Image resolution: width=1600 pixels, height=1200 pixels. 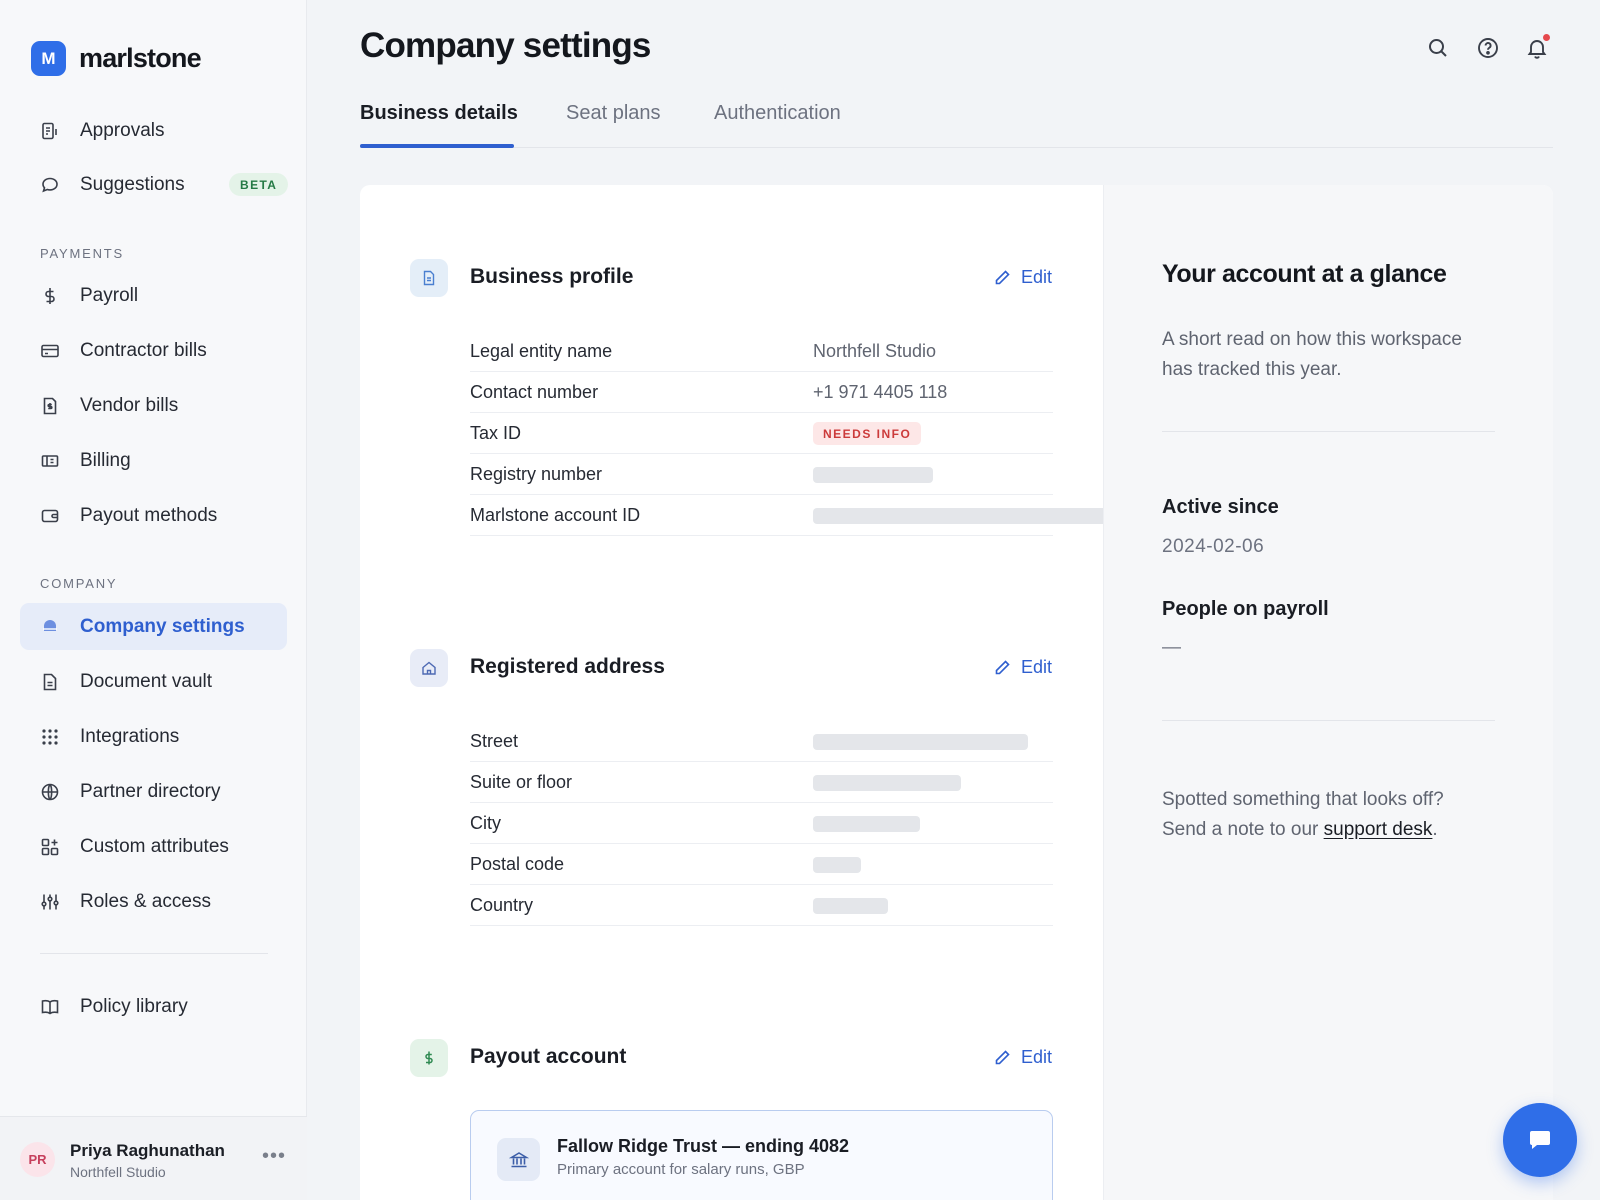 I want to click on field-label: Tax ID, so click(x=496, y=433).